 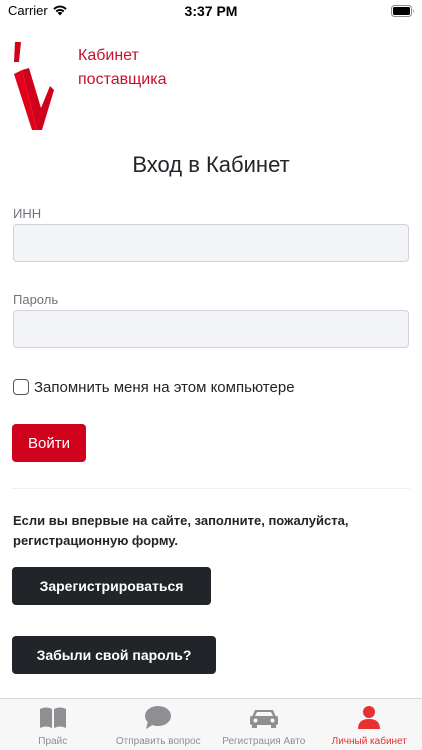 What do you see at coordinates (36, 299) in the screenshot?
I see `password-label: Пароль` at bounding box center [36, 299].